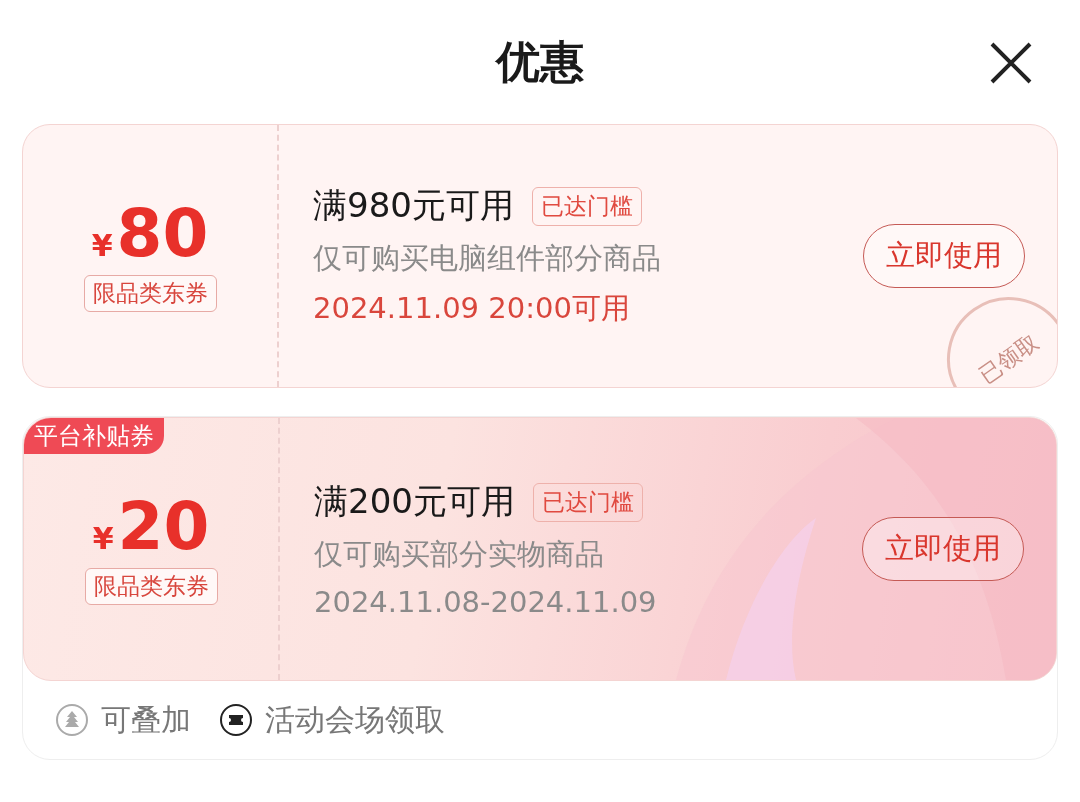 The height and width of the screenshot is (802, 1080). Describe the element at coordinates (236, 720) in the screenshot. I see `ticket-icon` at that location.